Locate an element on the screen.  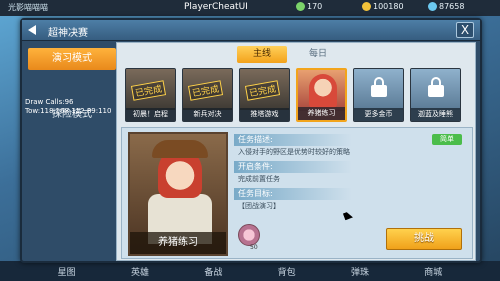
nav-shop: 商城 is located at coordinates (433, 271).